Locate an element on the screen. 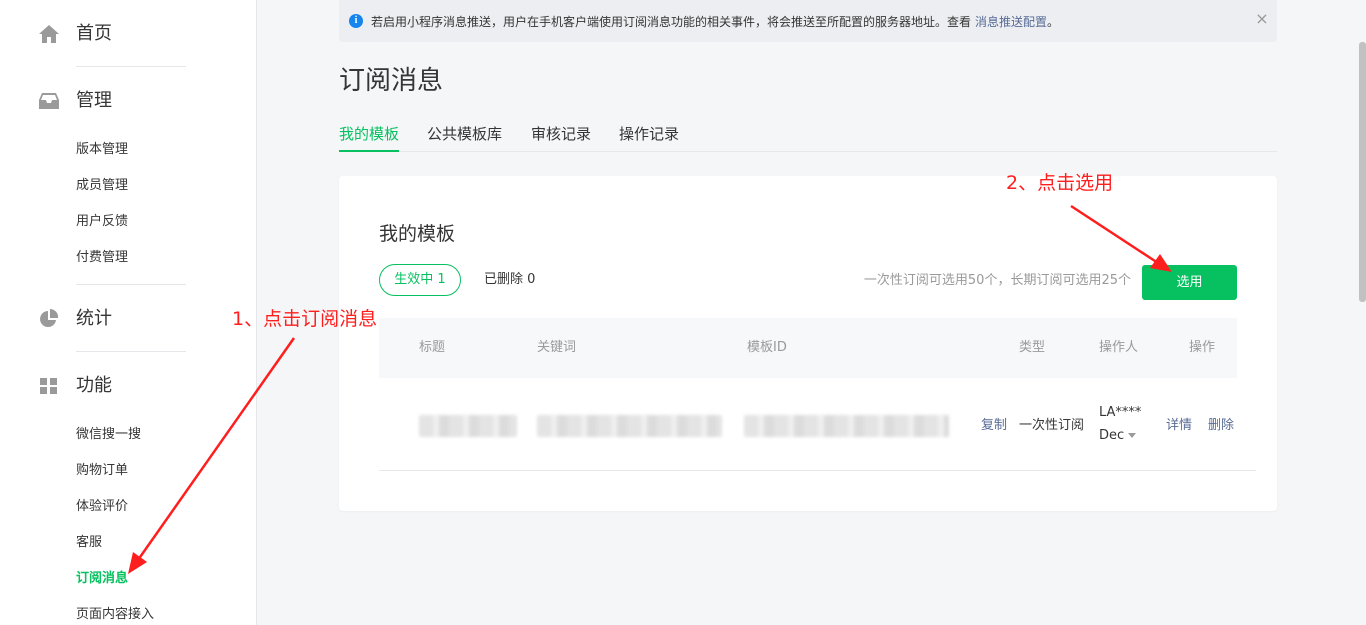  table-header: 标题 关键词 模板ID 类型 操作人 操作 is located at coordinates (808, 348).